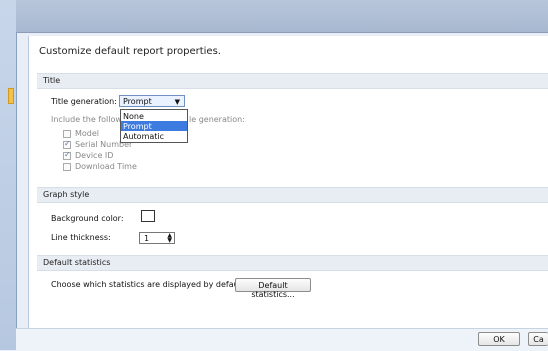 Image resolution: width=548 pixels, height=351 pixels. Describe the element at coordinates (94, 155) in the screenshot. I see `device-id-label: Device ID` at that location.